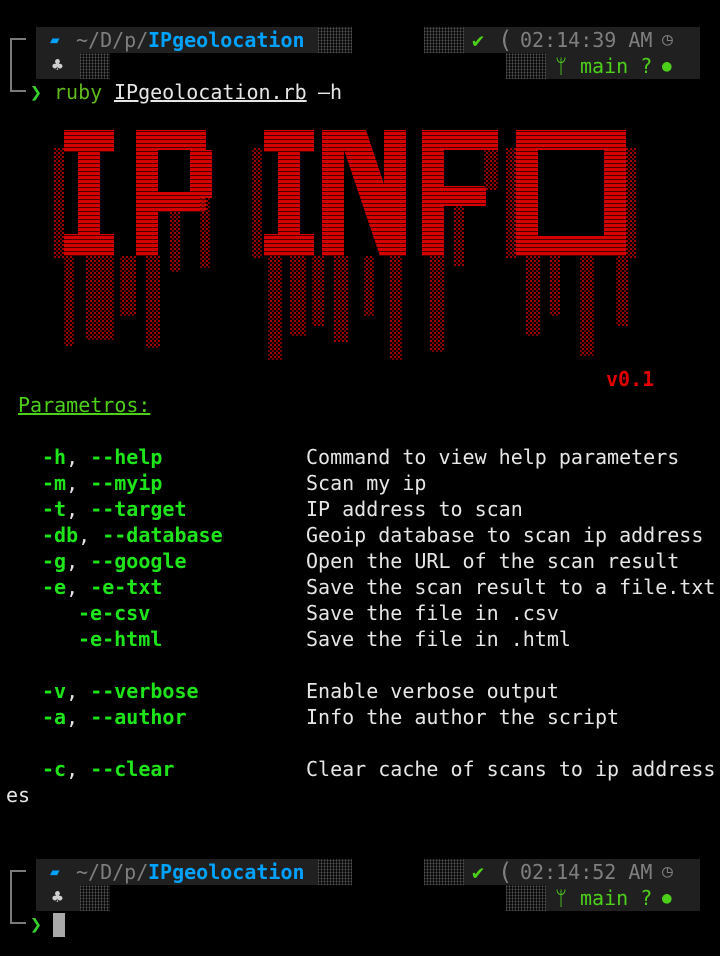  What do you see at coordinates (463, 717) in the screenshot?
I see `help-description: Info the author the script` at bounding box center [463, 717].